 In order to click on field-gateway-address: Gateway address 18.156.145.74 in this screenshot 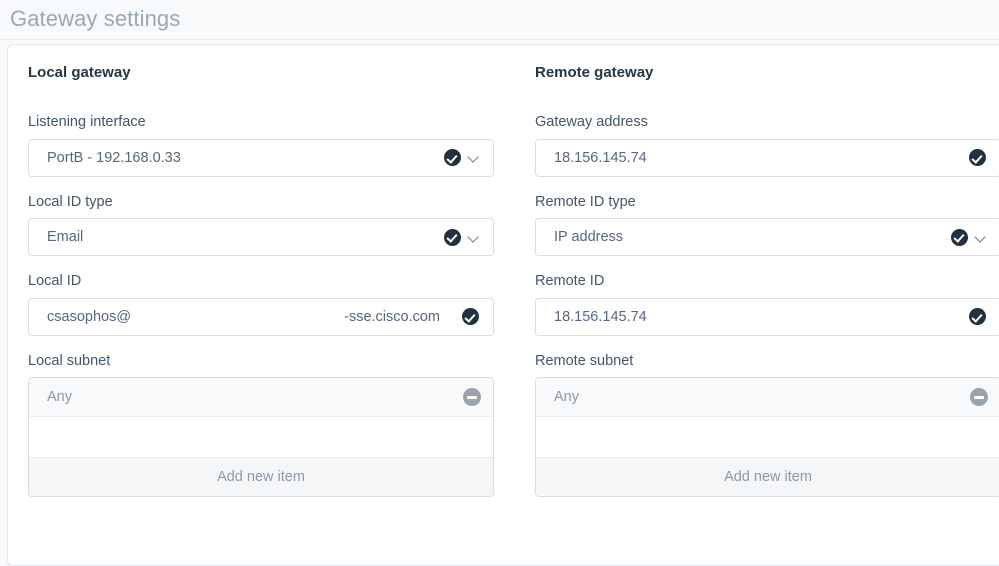, I will do `click(767, 146)`.